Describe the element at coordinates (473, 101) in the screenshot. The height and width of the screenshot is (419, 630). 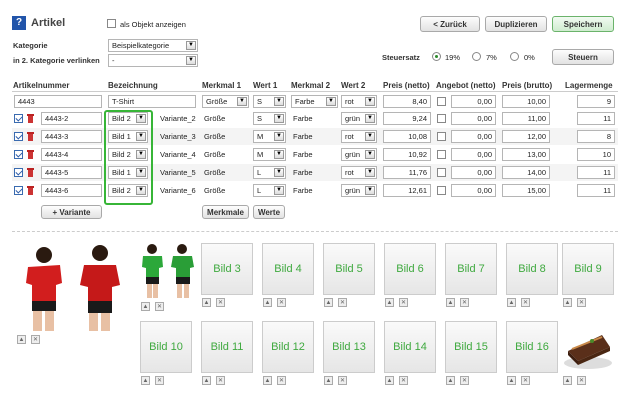
I see `offer-price-input: 0,00` at that location.